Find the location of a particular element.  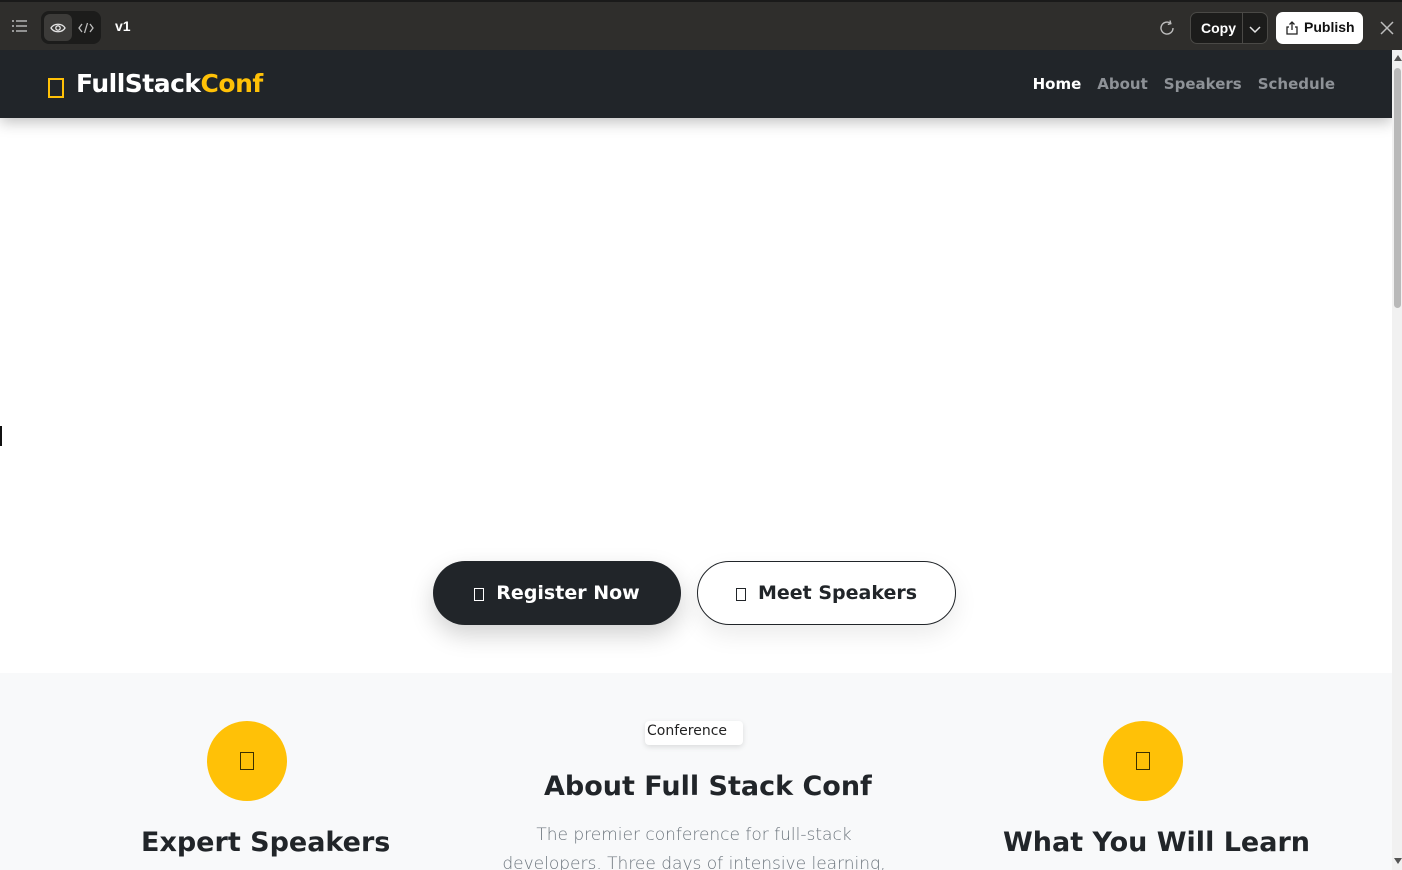

scrollbar-thumb is located at coordinates (1397, 188).